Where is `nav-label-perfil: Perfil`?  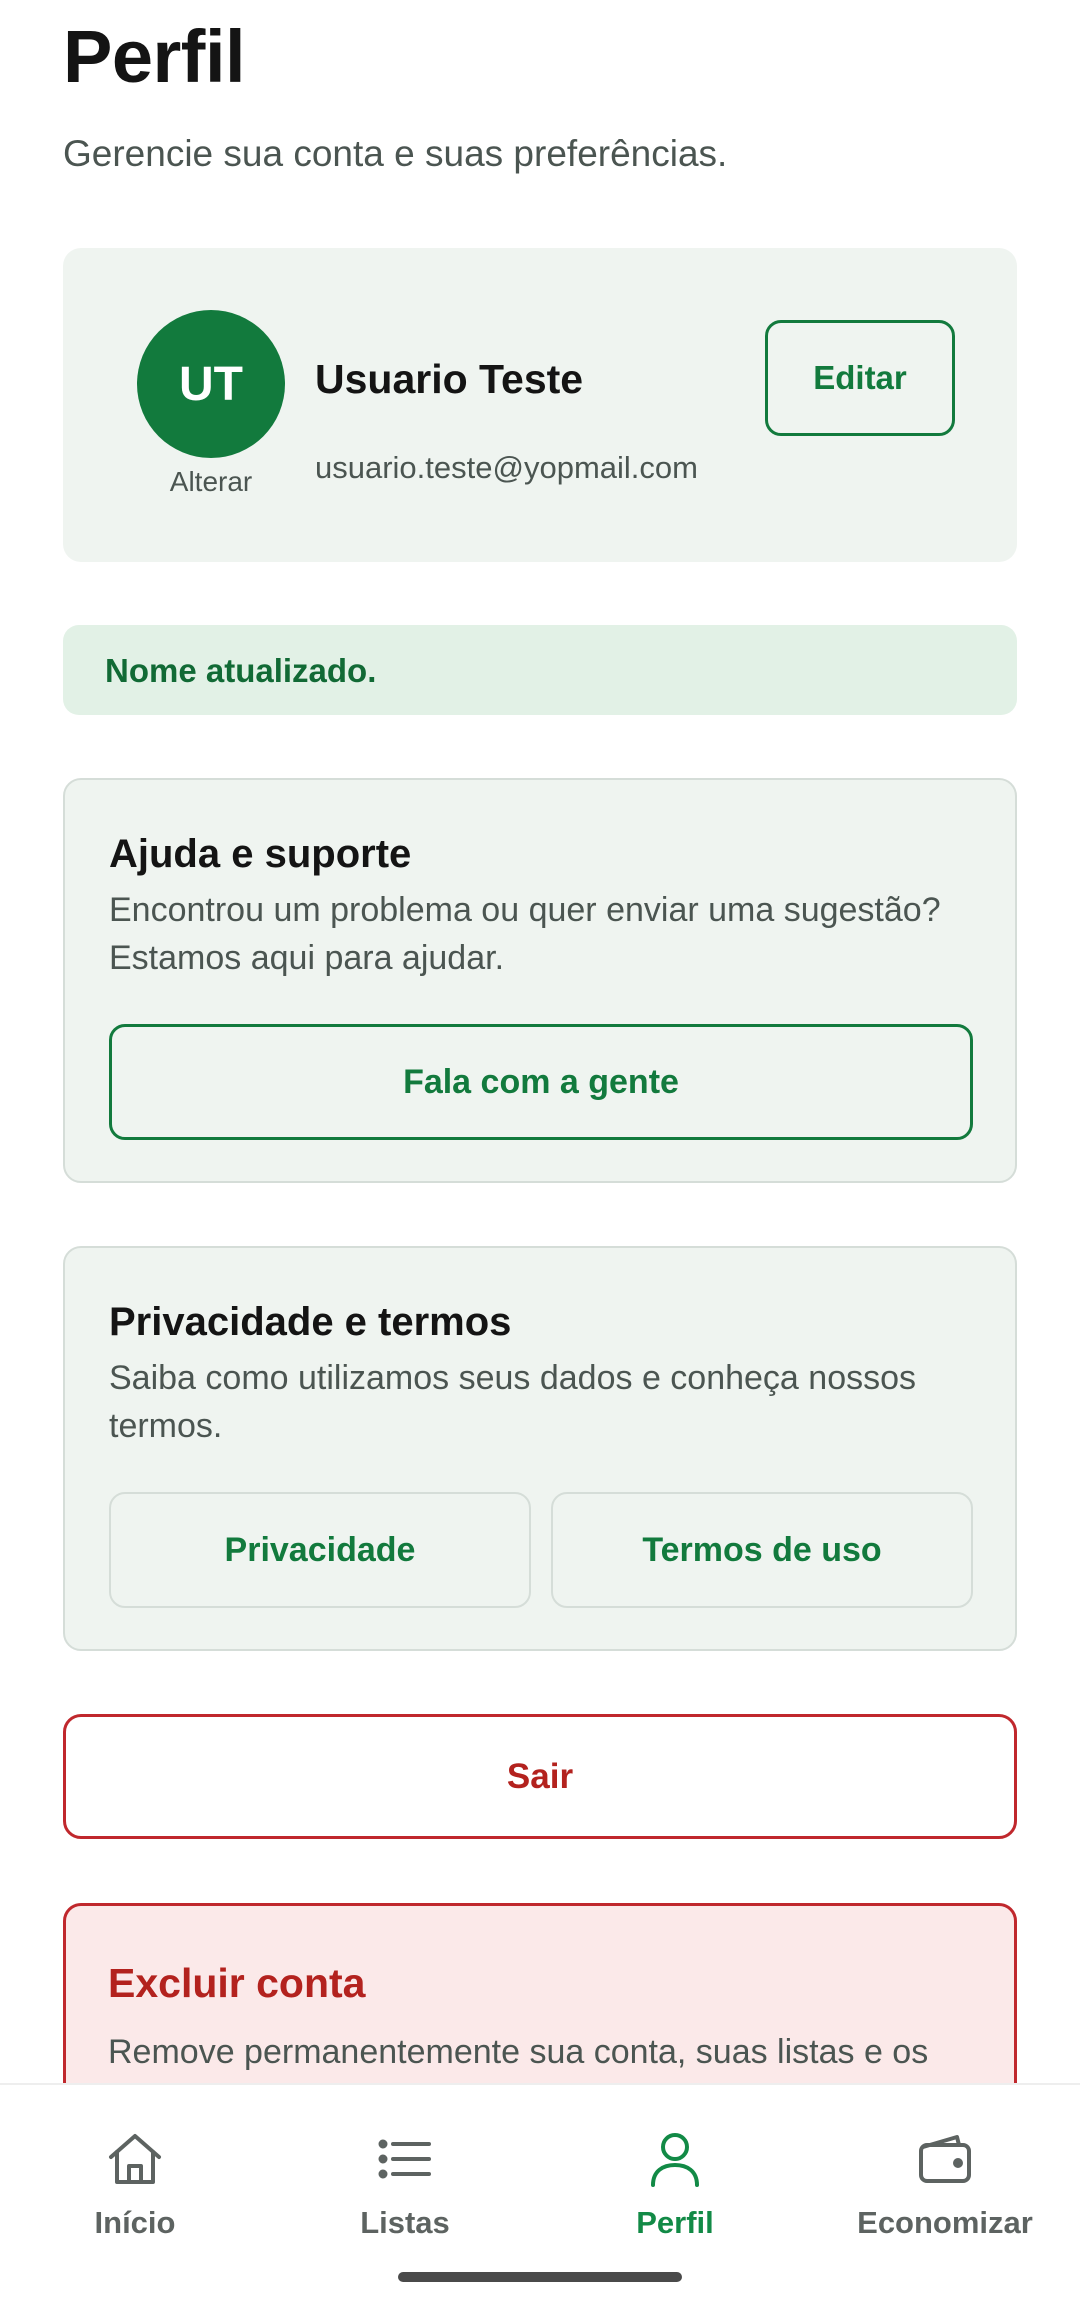
nav-label-perfil: Perfil is located at coordinates (675, 2222).